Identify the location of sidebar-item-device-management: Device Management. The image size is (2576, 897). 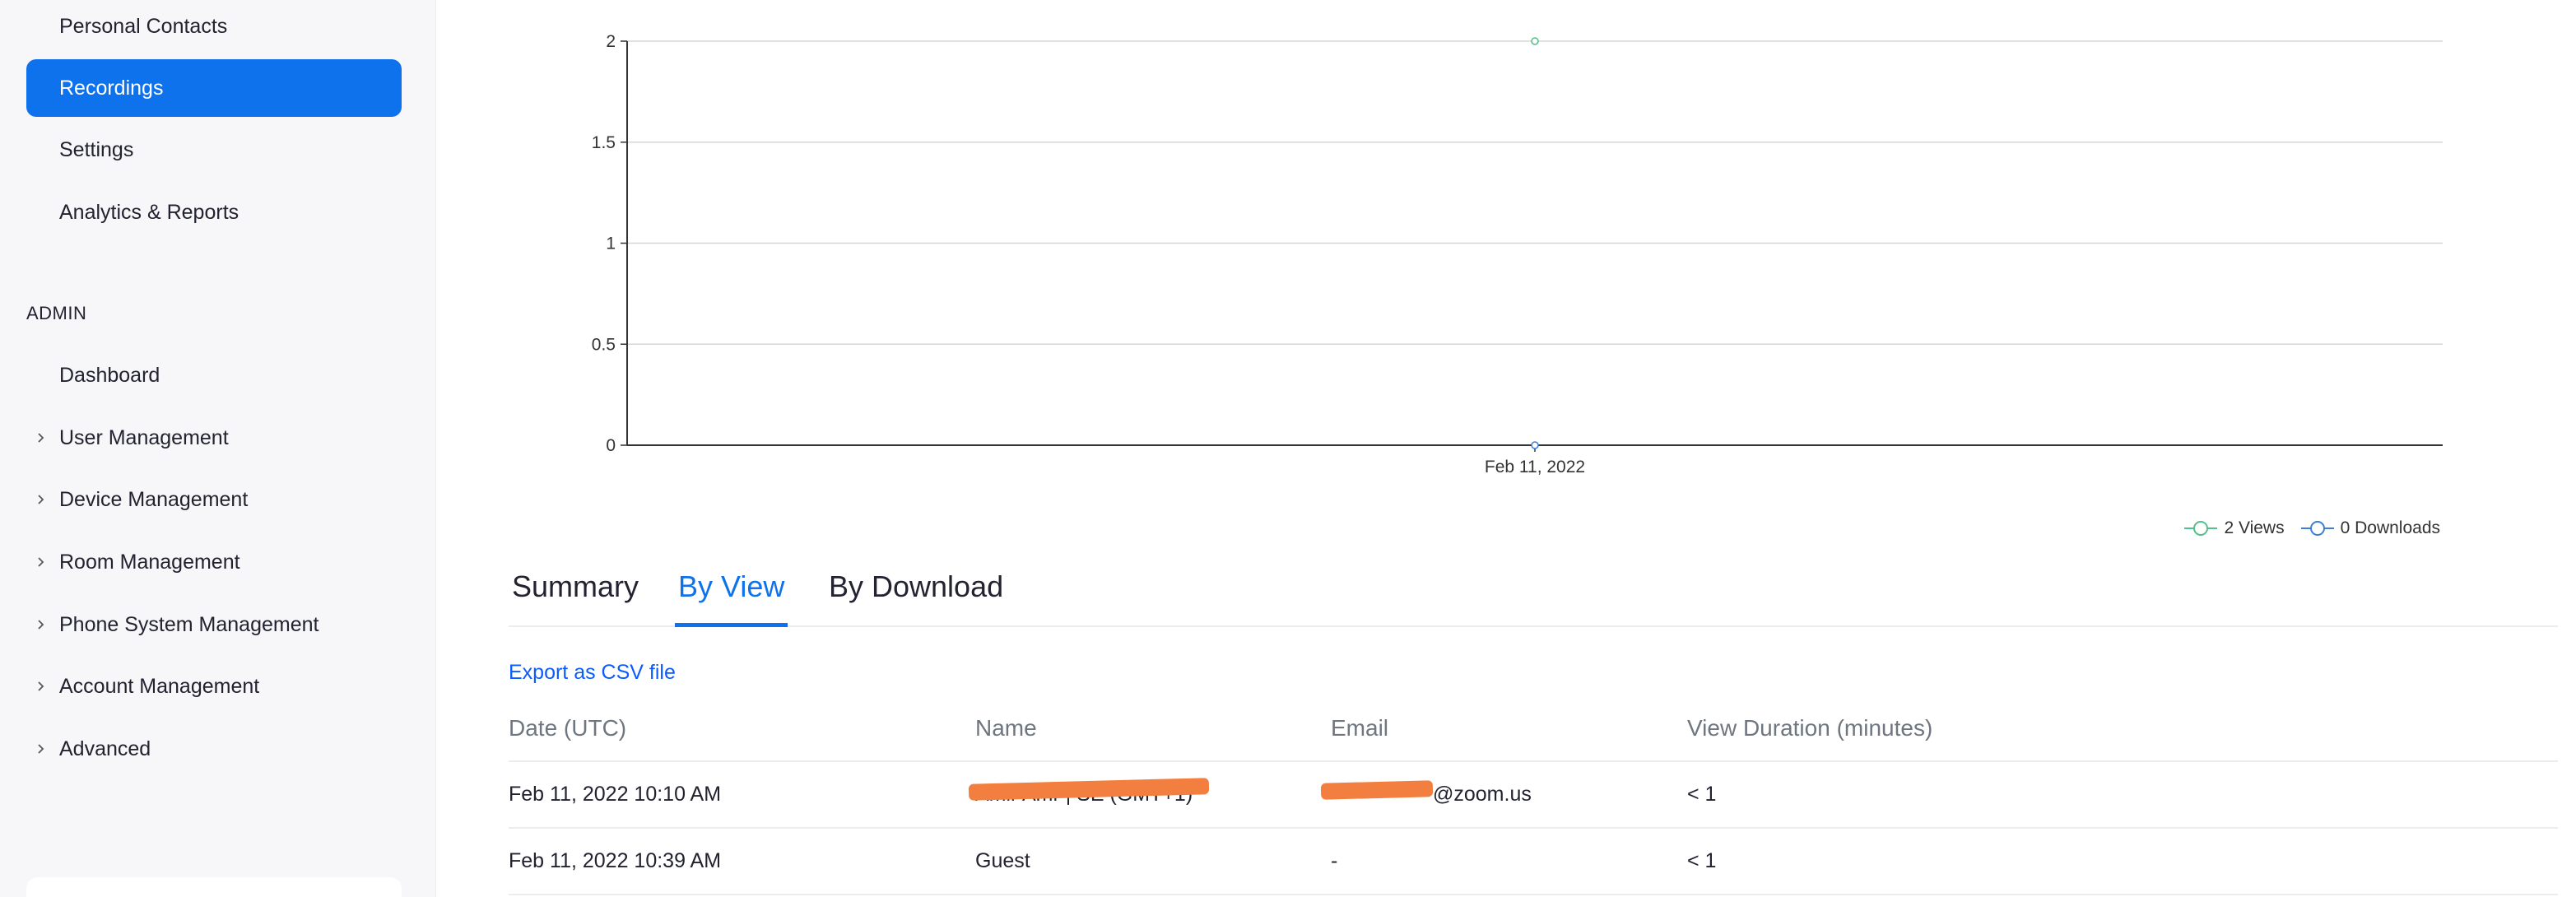
(214, 499).